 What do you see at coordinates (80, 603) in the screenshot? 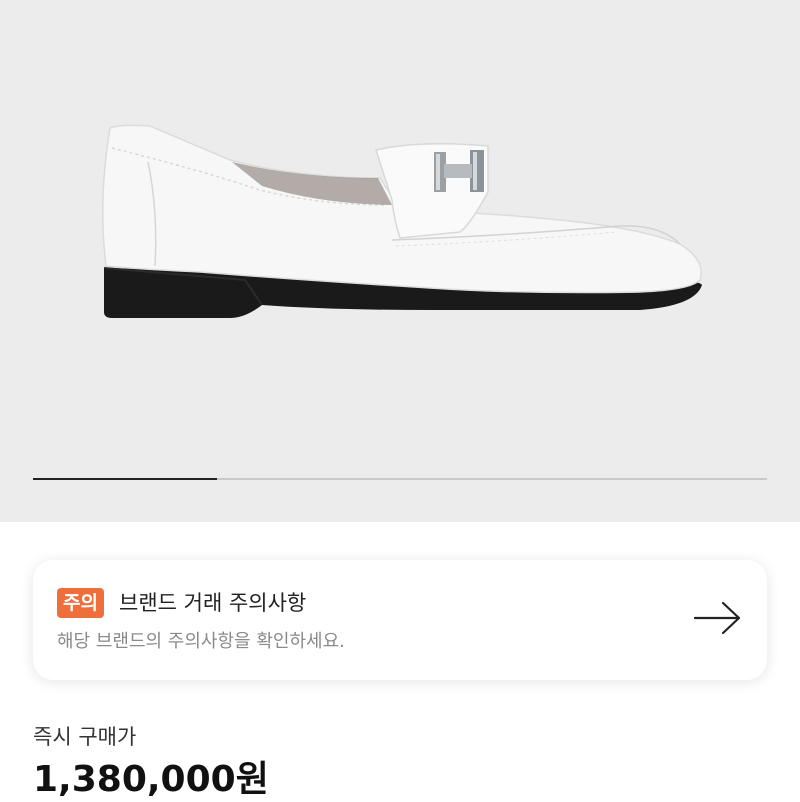
I see `notice-badge: 주의` at bounding box center [80, 603].